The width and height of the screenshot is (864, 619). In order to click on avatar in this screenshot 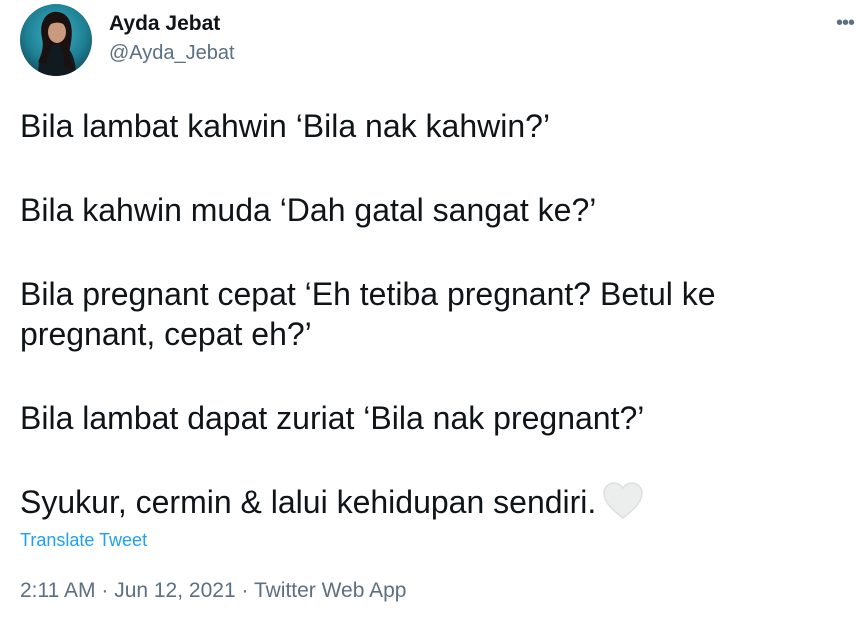, I will do `click(56, 40)`.